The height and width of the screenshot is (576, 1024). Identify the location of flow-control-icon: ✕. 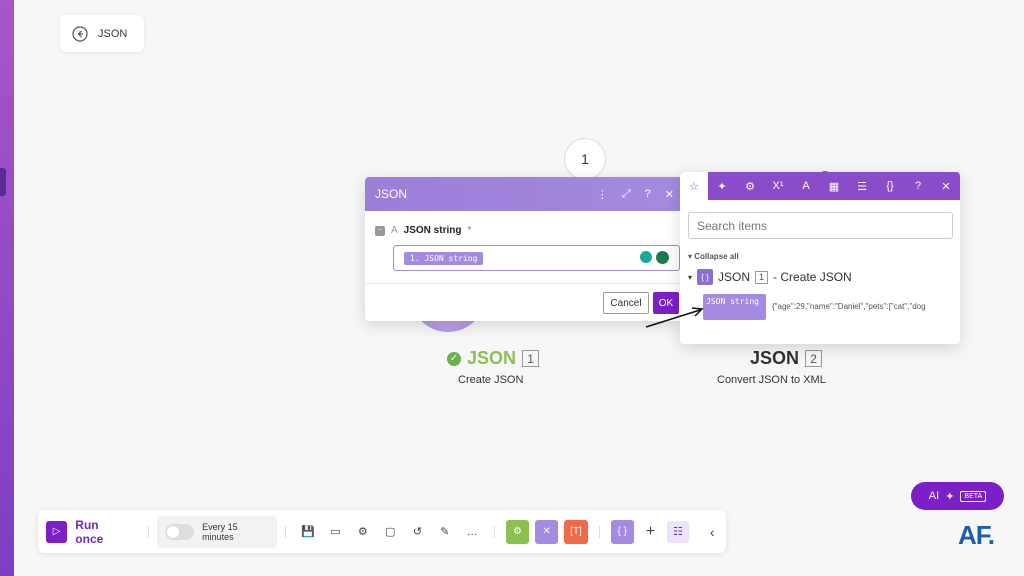
(547, 531).